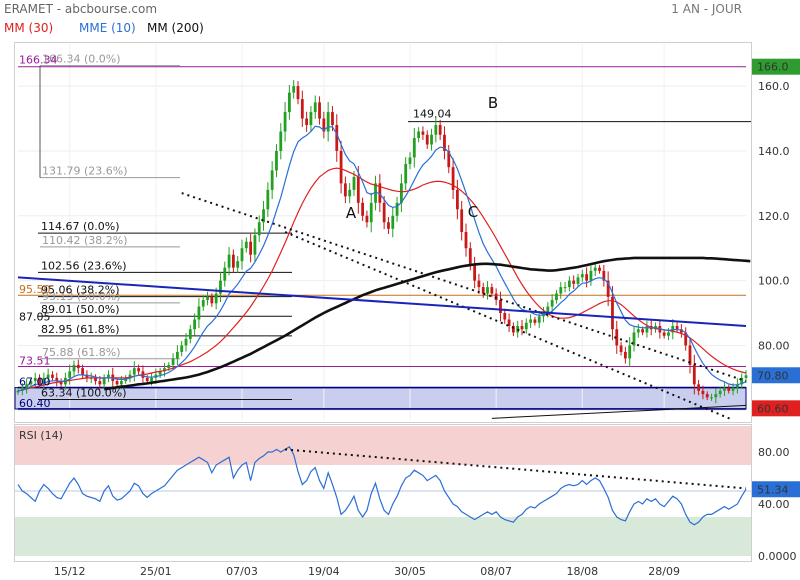 This screenshot has width=800, height=580. I want to click on rsi-y-tick: 80.00, so click(774, 452).